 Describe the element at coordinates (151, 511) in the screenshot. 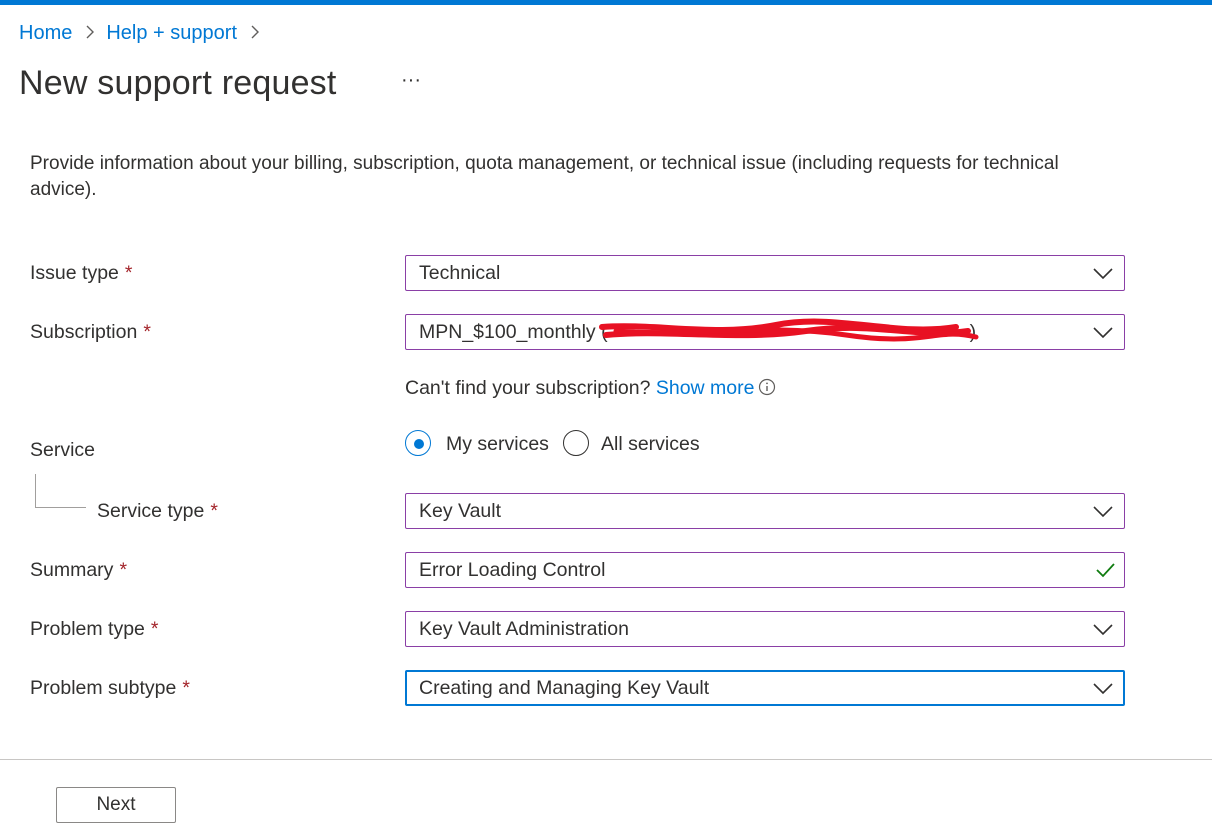

I see `service-type-label-text: Service type` at that location.